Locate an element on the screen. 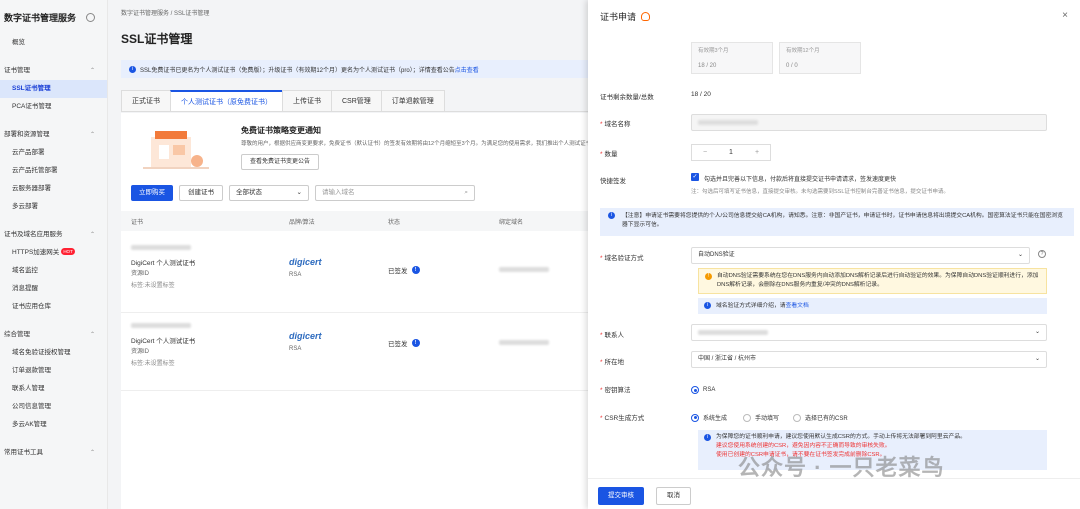 This screenshot has height=509, width=1080. col-status: 状态 is located at coordinates (394, 223).